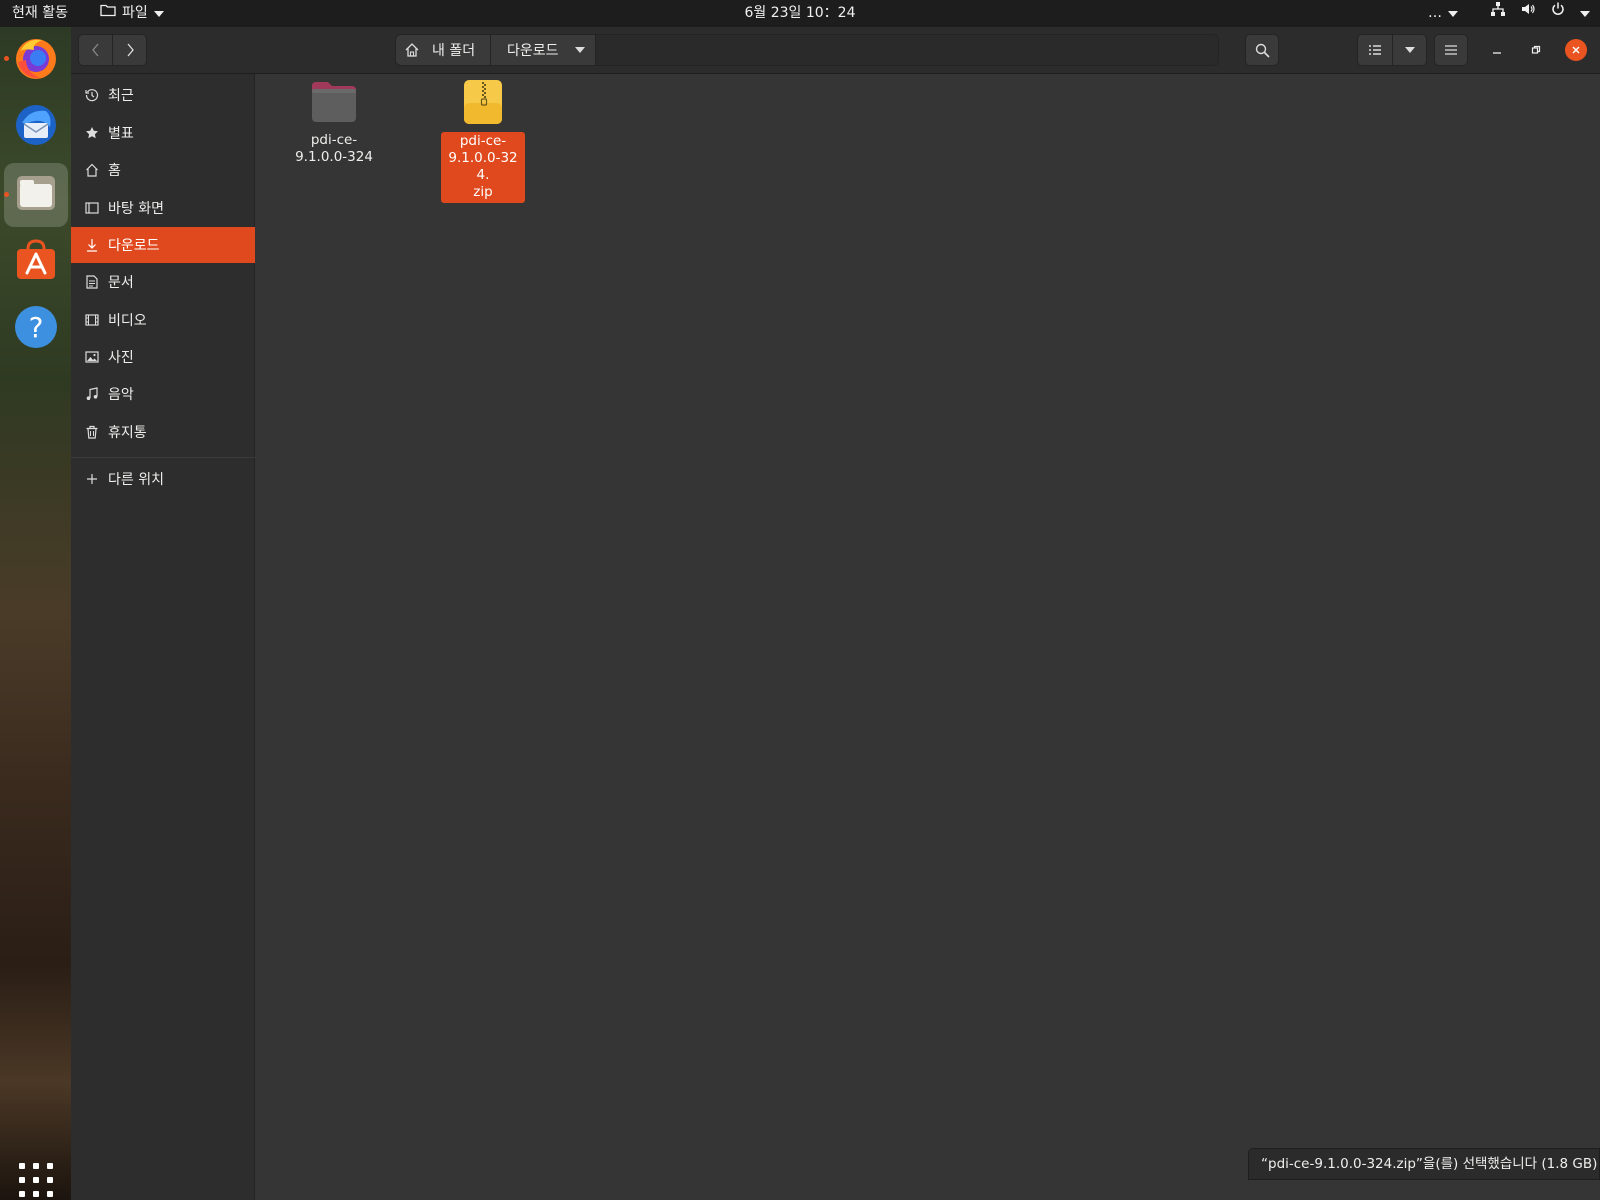  Describe the element at coordinates (127, 433) in the screenshot. I see `sidebar-item-label: 휴지통` at that location.